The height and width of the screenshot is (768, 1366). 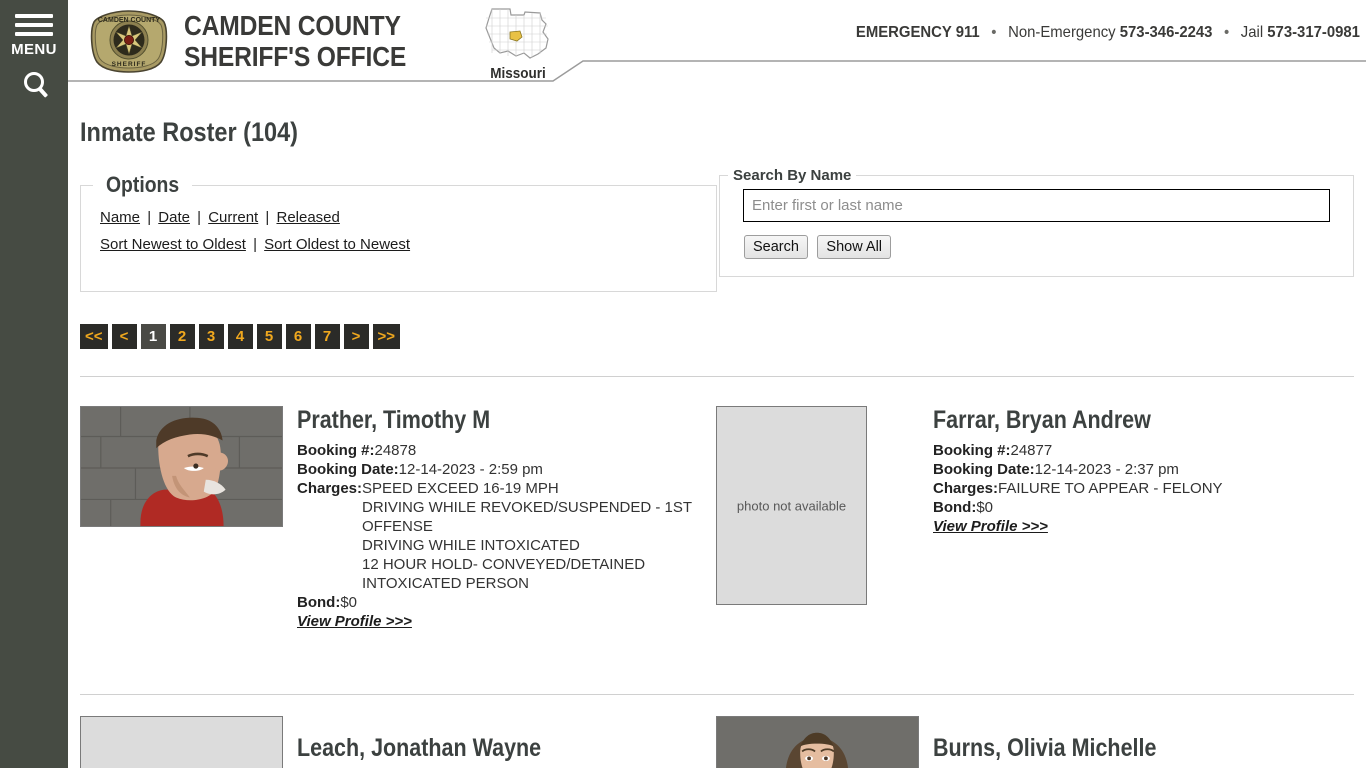 I want to click on menu-label: MENU, so click(x=34, y=49).